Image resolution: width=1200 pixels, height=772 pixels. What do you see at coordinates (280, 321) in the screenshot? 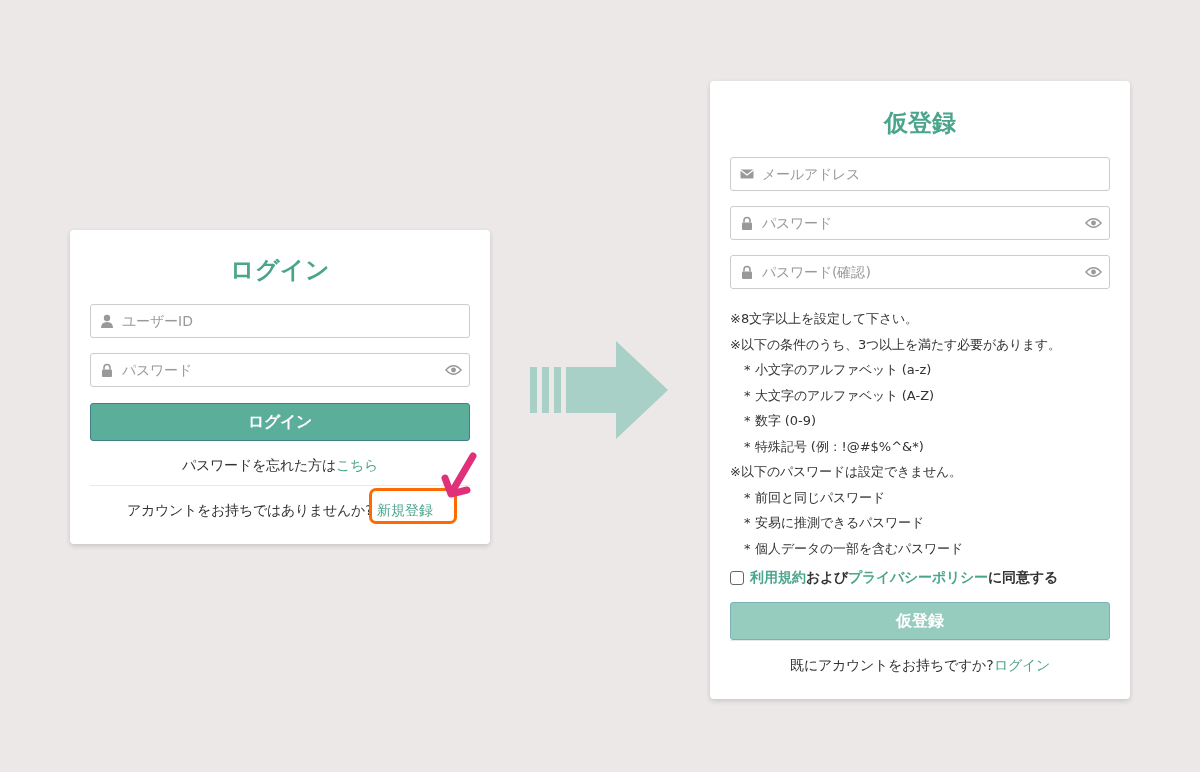
I see `input-field: ユーザーID` at bounding box center [280, 321].